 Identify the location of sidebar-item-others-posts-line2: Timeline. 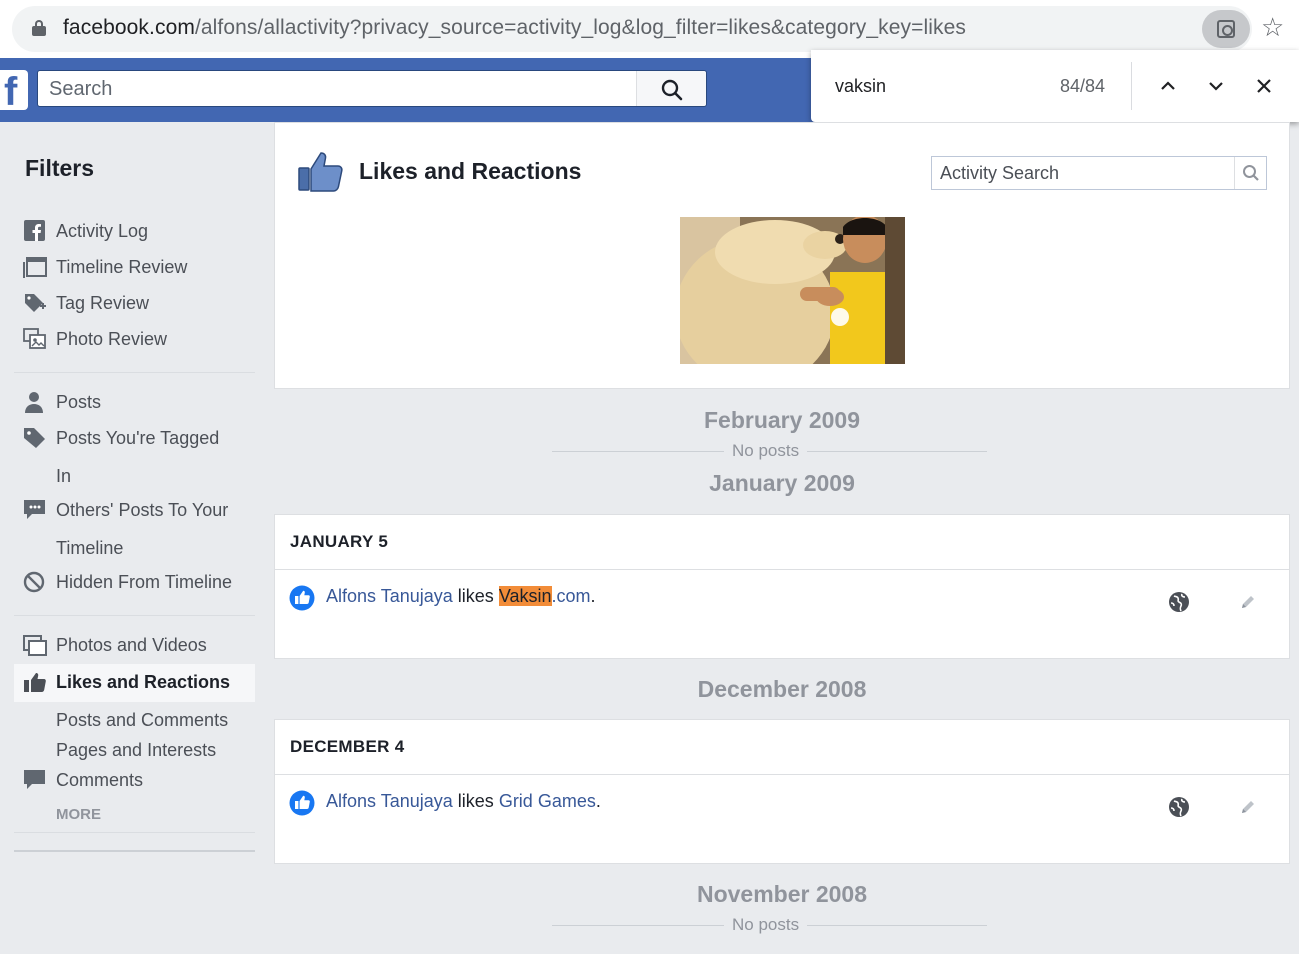
(89, 548).